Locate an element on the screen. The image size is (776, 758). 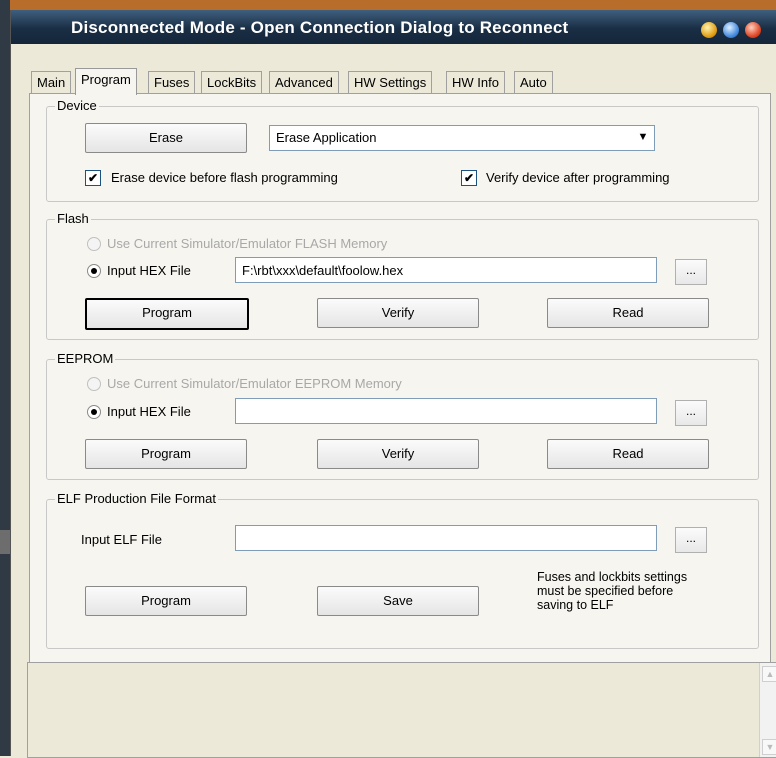
device-group-title: Device is located at coordinates (77, 105).